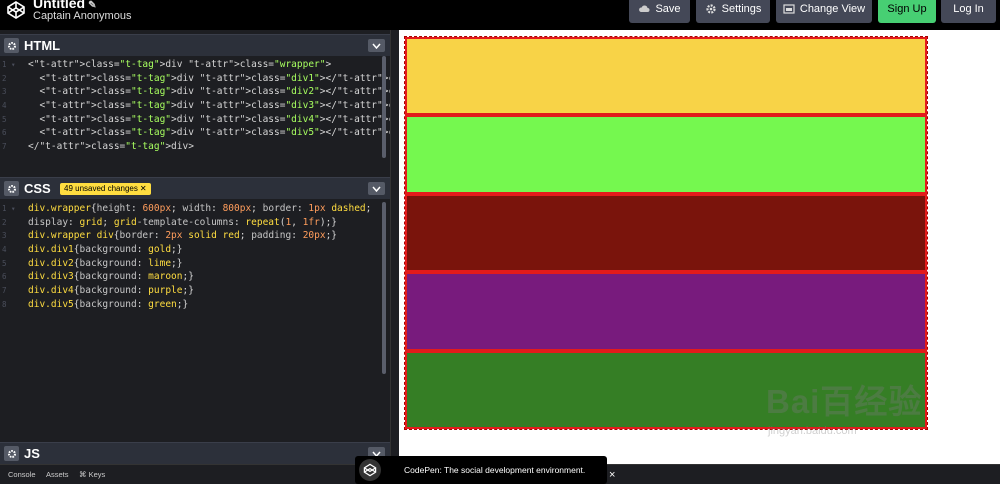  I want to click on watermark-sub: jingyan.baidu.com, so click(812, 431).